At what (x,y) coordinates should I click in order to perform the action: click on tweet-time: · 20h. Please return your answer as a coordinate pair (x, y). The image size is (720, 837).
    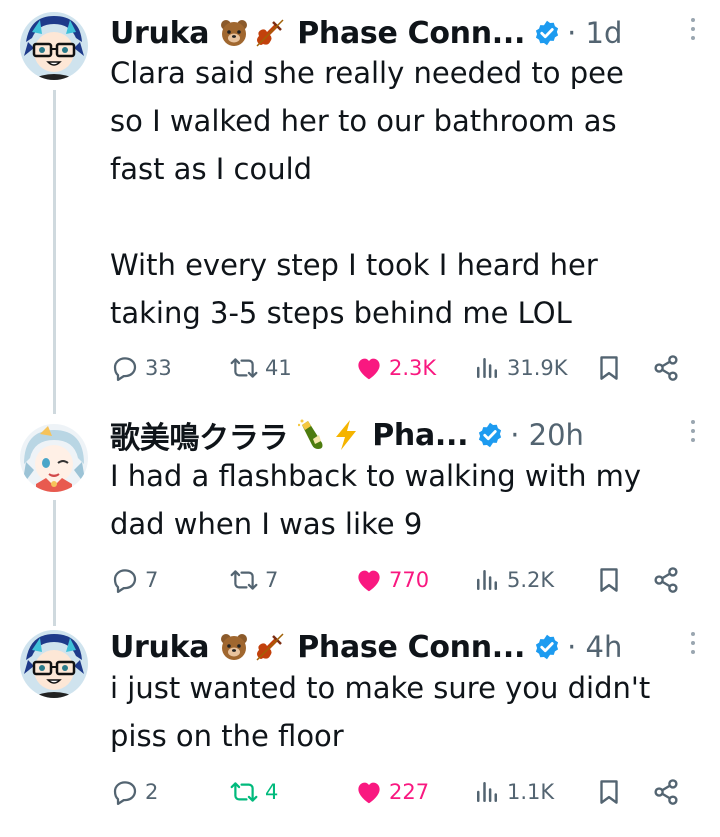
    Looking at the image, I should click on (547, 435).